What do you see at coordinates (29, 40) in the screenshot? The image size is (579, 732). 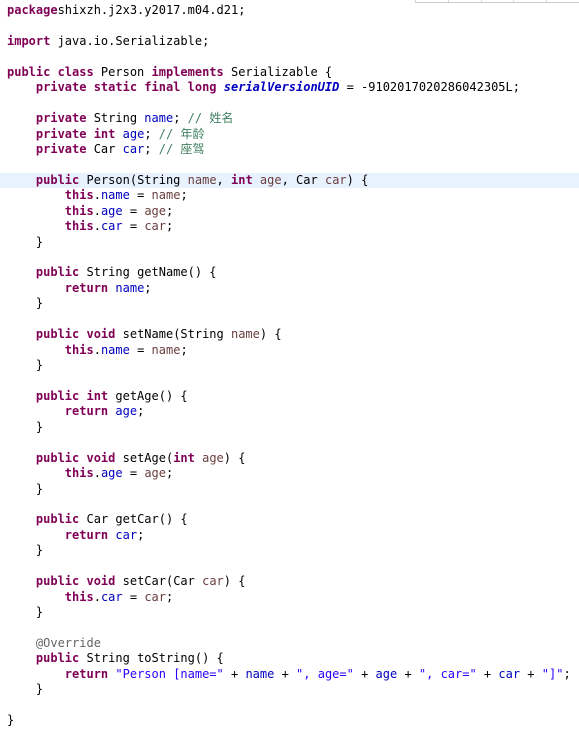 I see `keyword: import` at bounding box center [29, 40].